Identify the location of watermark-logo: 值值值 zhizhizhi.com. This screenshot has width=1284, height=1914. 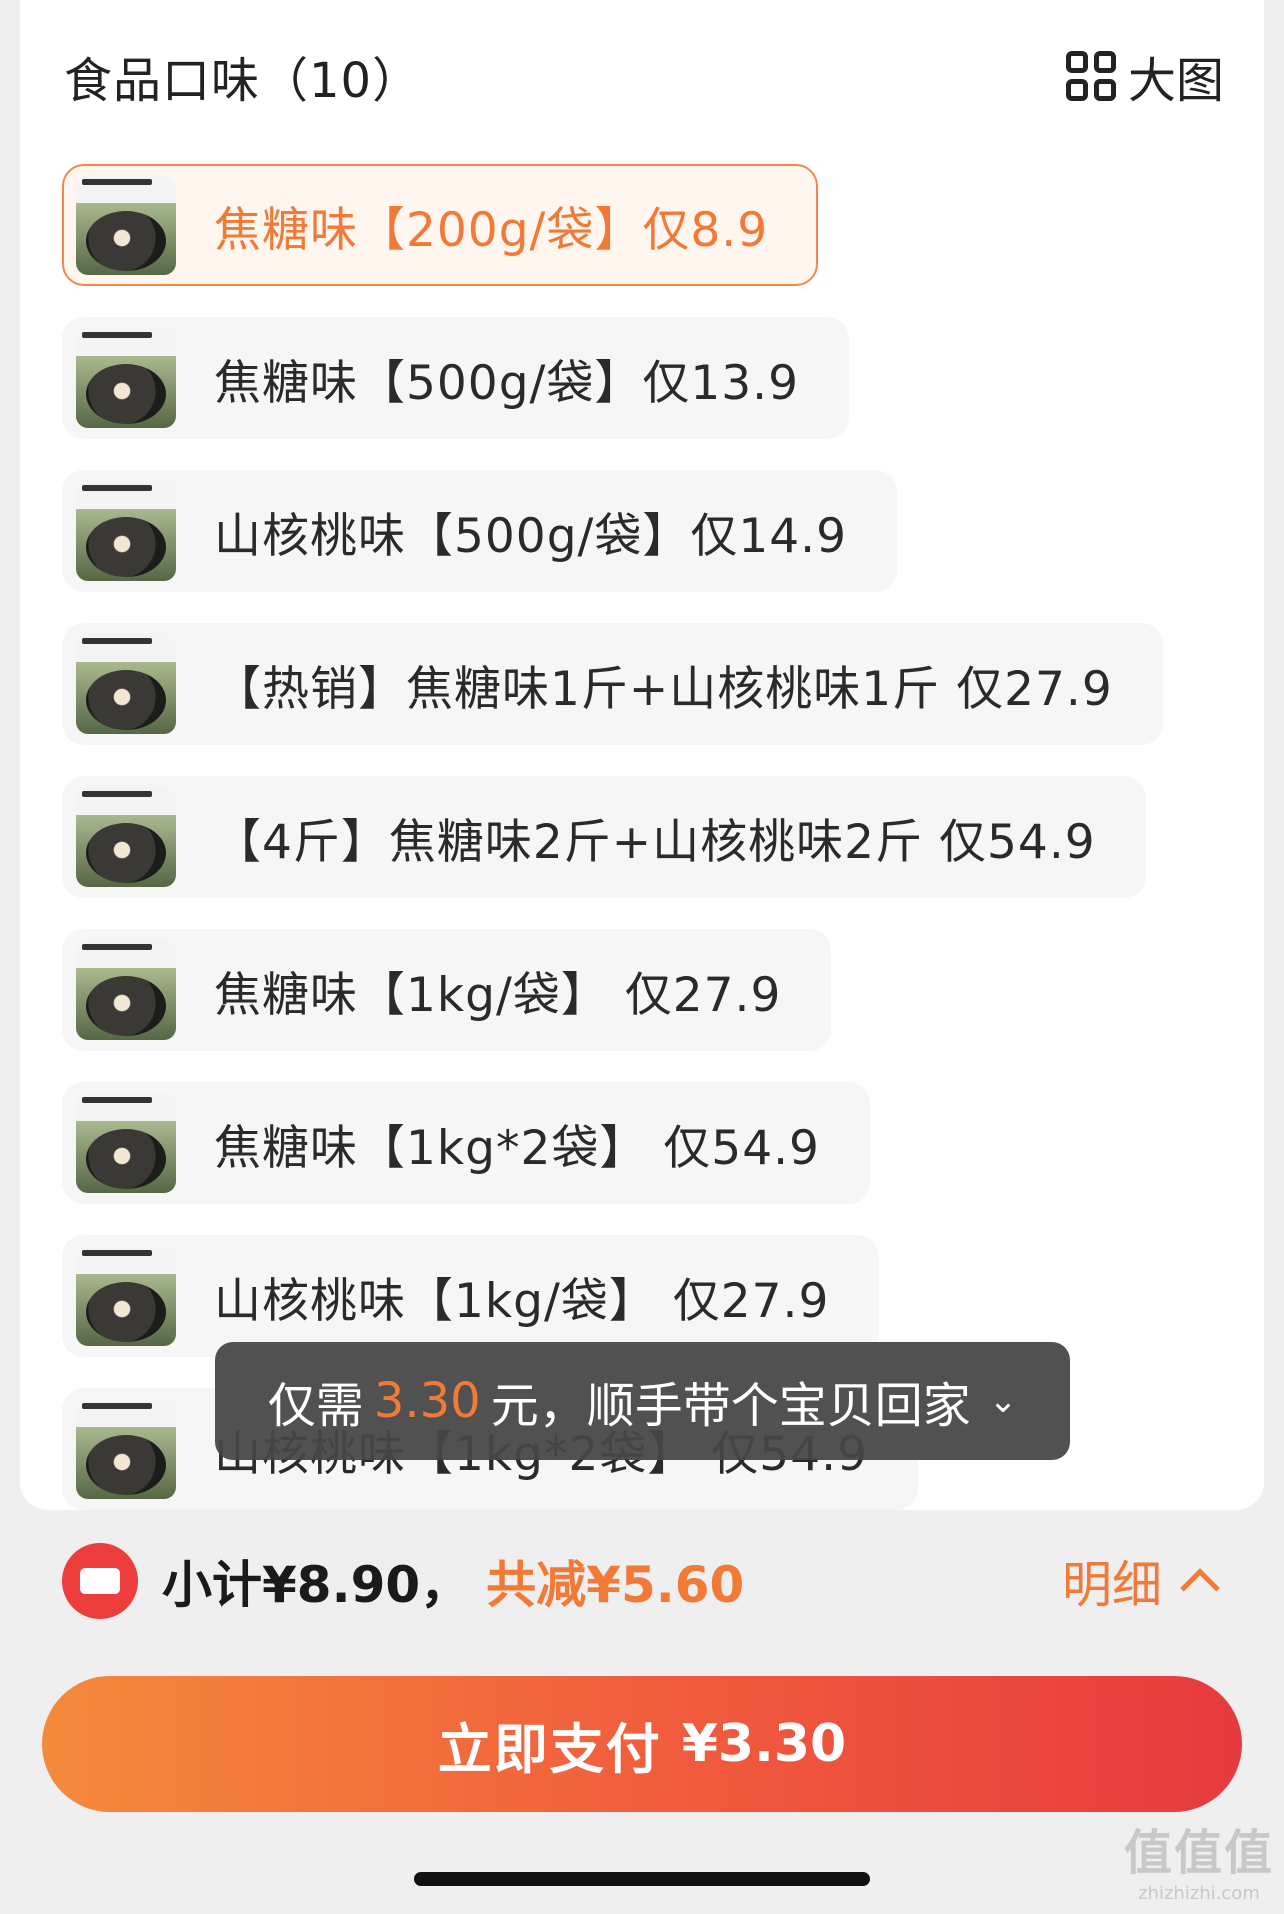
(1199, 1858).